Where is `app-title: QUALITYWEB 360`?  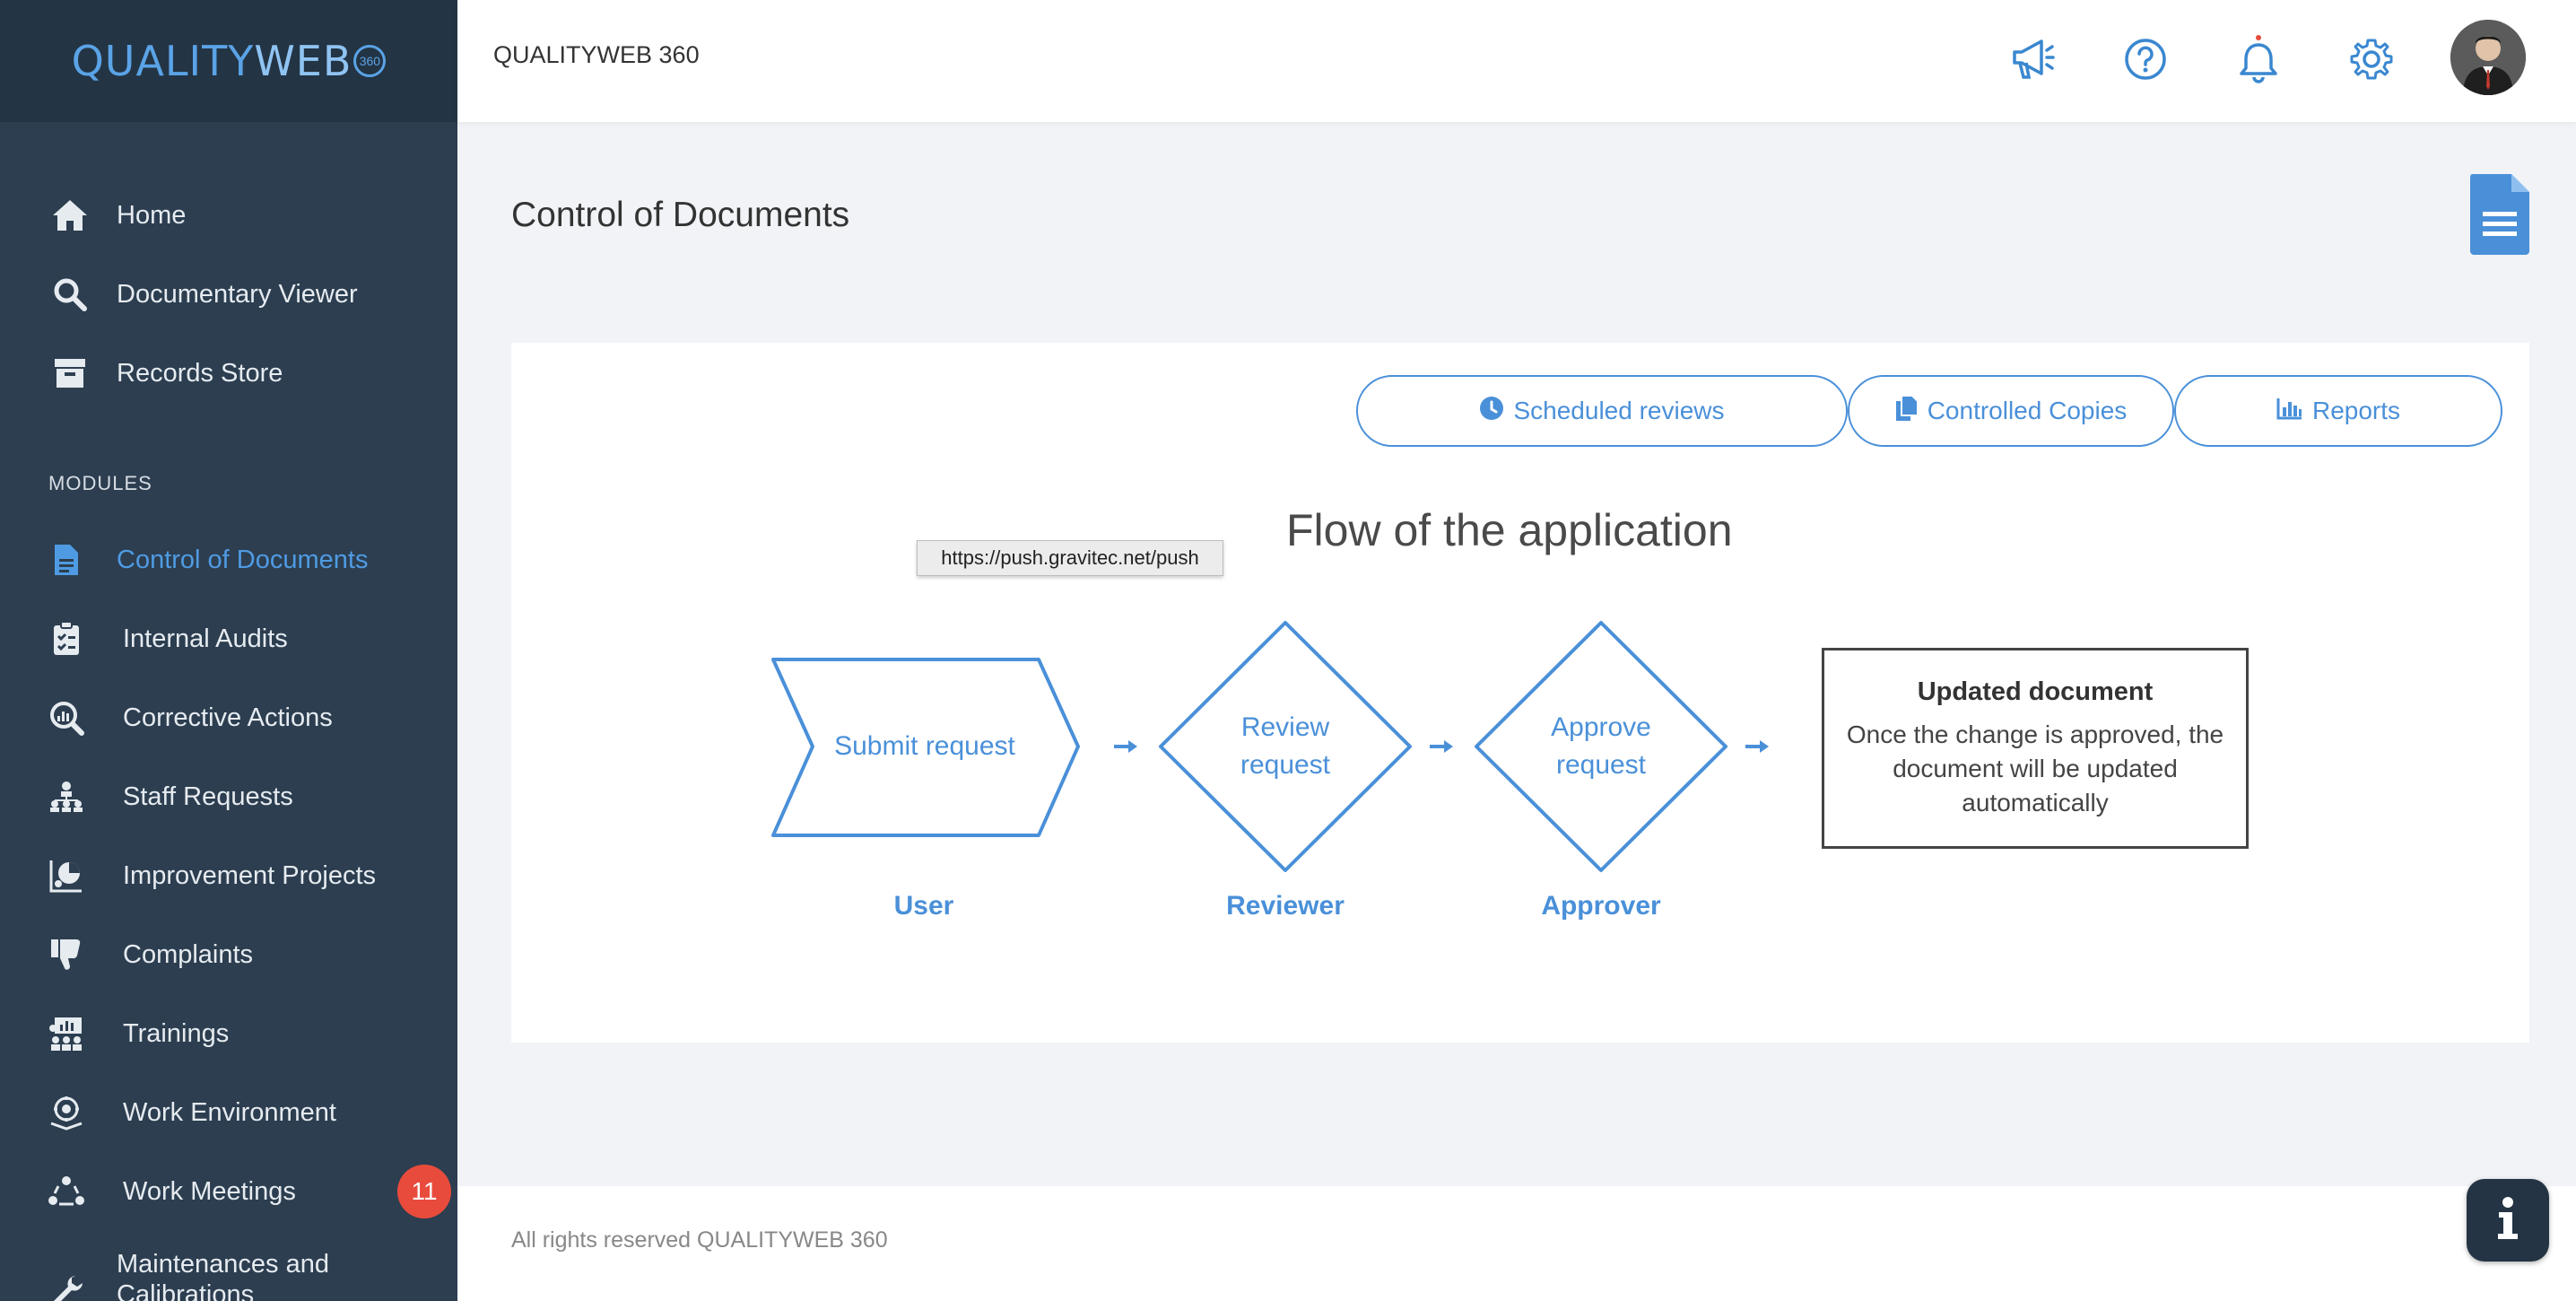 app-title: QUALITYWEB 360 is located at coordinates (596, 54).